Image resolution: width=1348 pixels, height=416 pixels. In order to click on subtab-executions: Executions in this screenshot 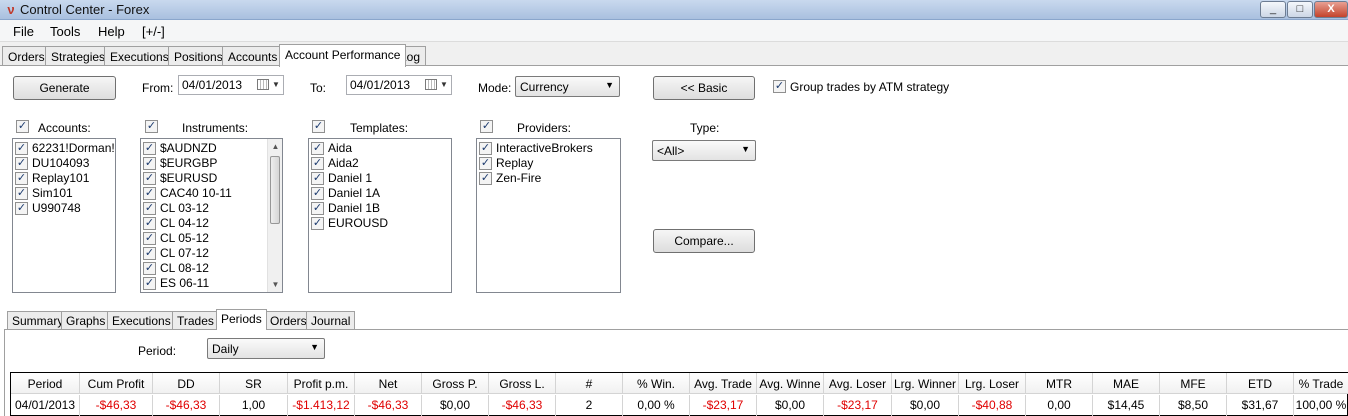, I will do `click(141, 320)`.